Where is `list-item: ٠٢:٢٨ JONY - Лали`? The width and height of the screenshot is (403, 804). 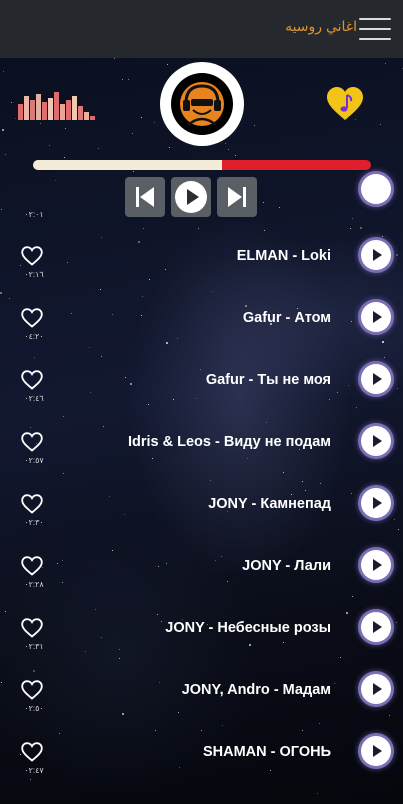
list-item: ٠٢:٢٨ JONY - Лали is located at coordinates (201, 584).